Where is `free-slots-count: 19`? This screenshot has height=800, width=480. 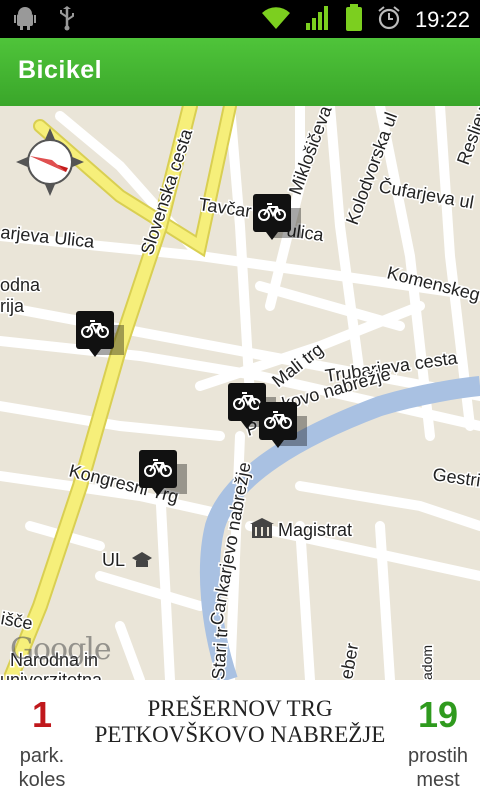 free-slots-count: 19 is located at coordinates (438, 714).